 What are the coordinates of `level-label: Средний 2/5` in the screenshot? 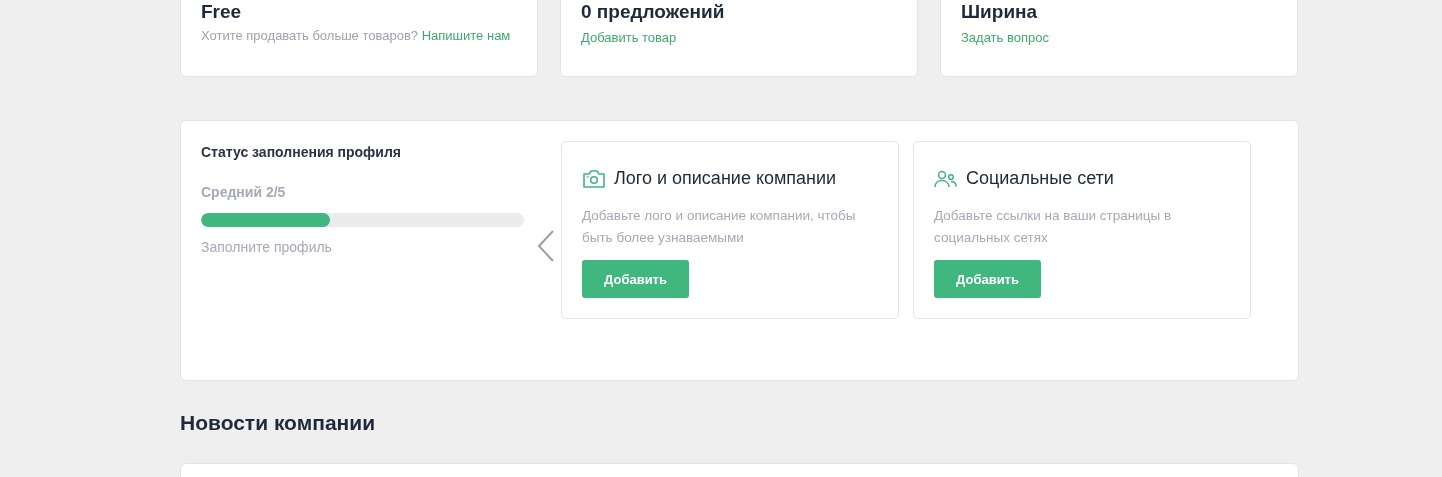 It's located at (244, 192).